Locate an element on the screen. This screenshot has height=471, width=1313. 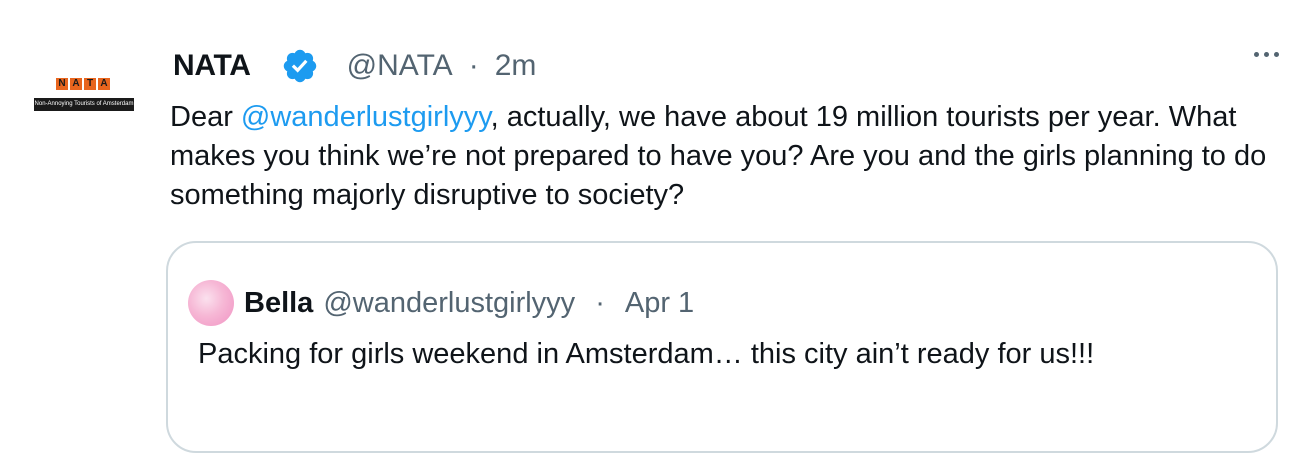
logo-letter: N is located at coordinates (62, 84).